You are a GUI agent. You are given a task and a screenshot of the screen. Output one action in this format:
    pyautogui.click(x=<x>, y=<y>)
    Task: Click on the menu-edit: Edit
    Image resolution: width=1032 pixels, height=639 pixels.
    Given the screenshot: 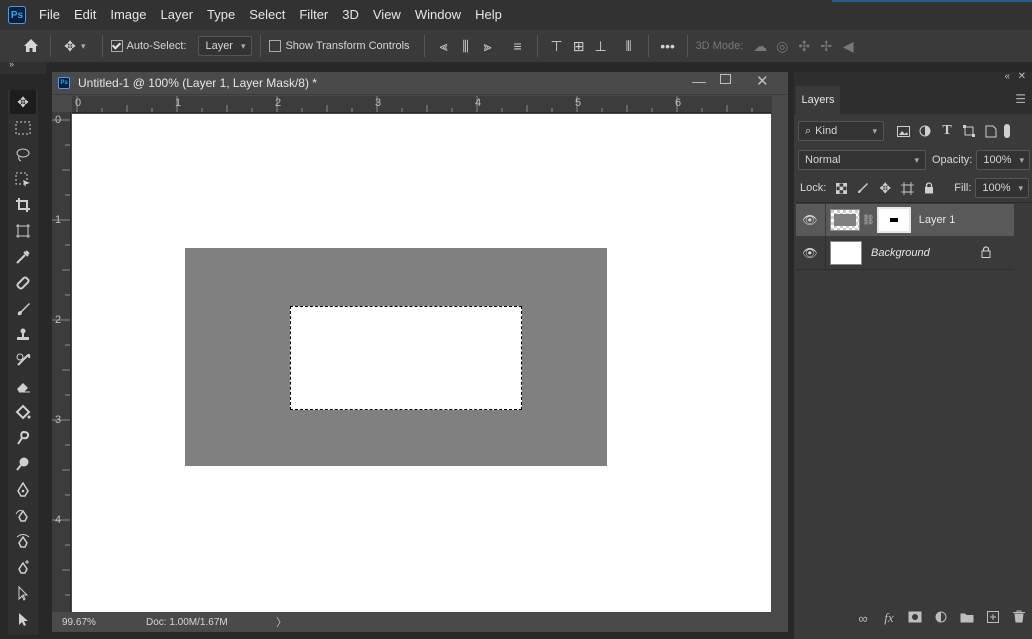 What is the action you would take?
    pyautogui.click(x=85, y=15)
    